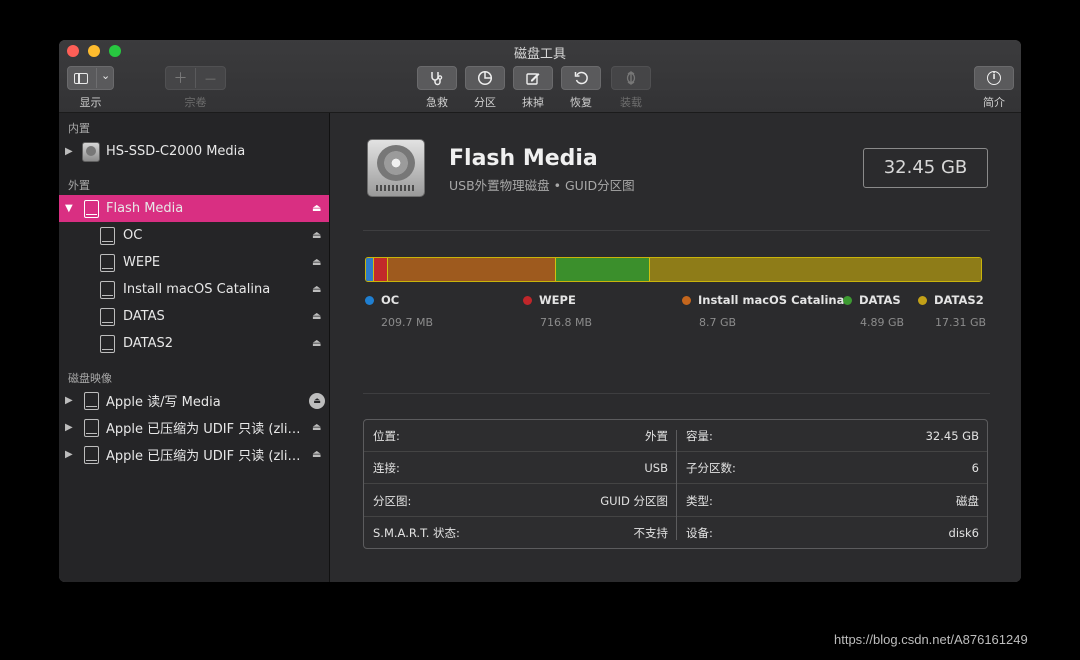  I want to click on info-row-scheme: 分区图: GUID 分区图, so click(520, 501).